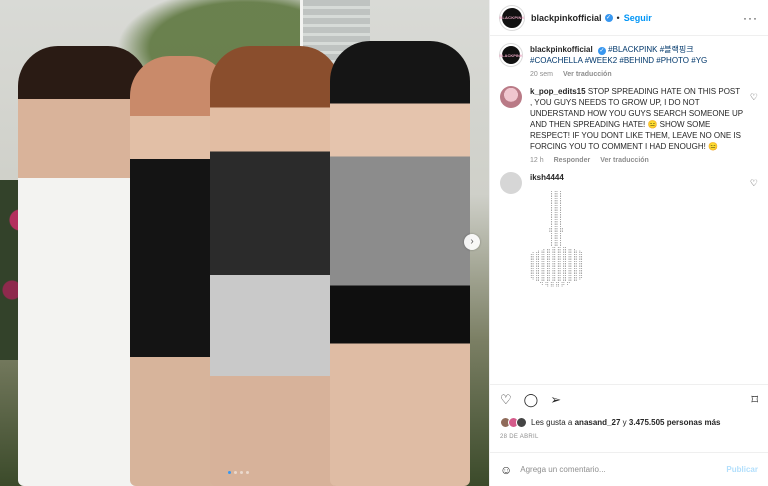  I want to click on comment-username: k_pop_edits15, so click(558, 91).